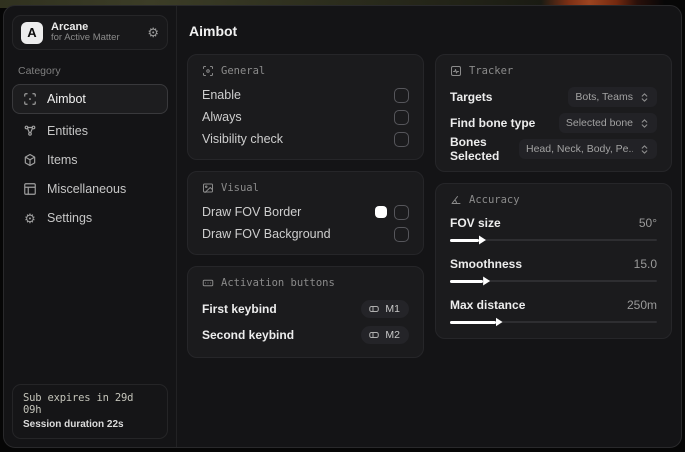 The height and width of the screenshot is (452, 685). I want to click on panel-general: General Enable Always Visibility check, so click(305, 107).